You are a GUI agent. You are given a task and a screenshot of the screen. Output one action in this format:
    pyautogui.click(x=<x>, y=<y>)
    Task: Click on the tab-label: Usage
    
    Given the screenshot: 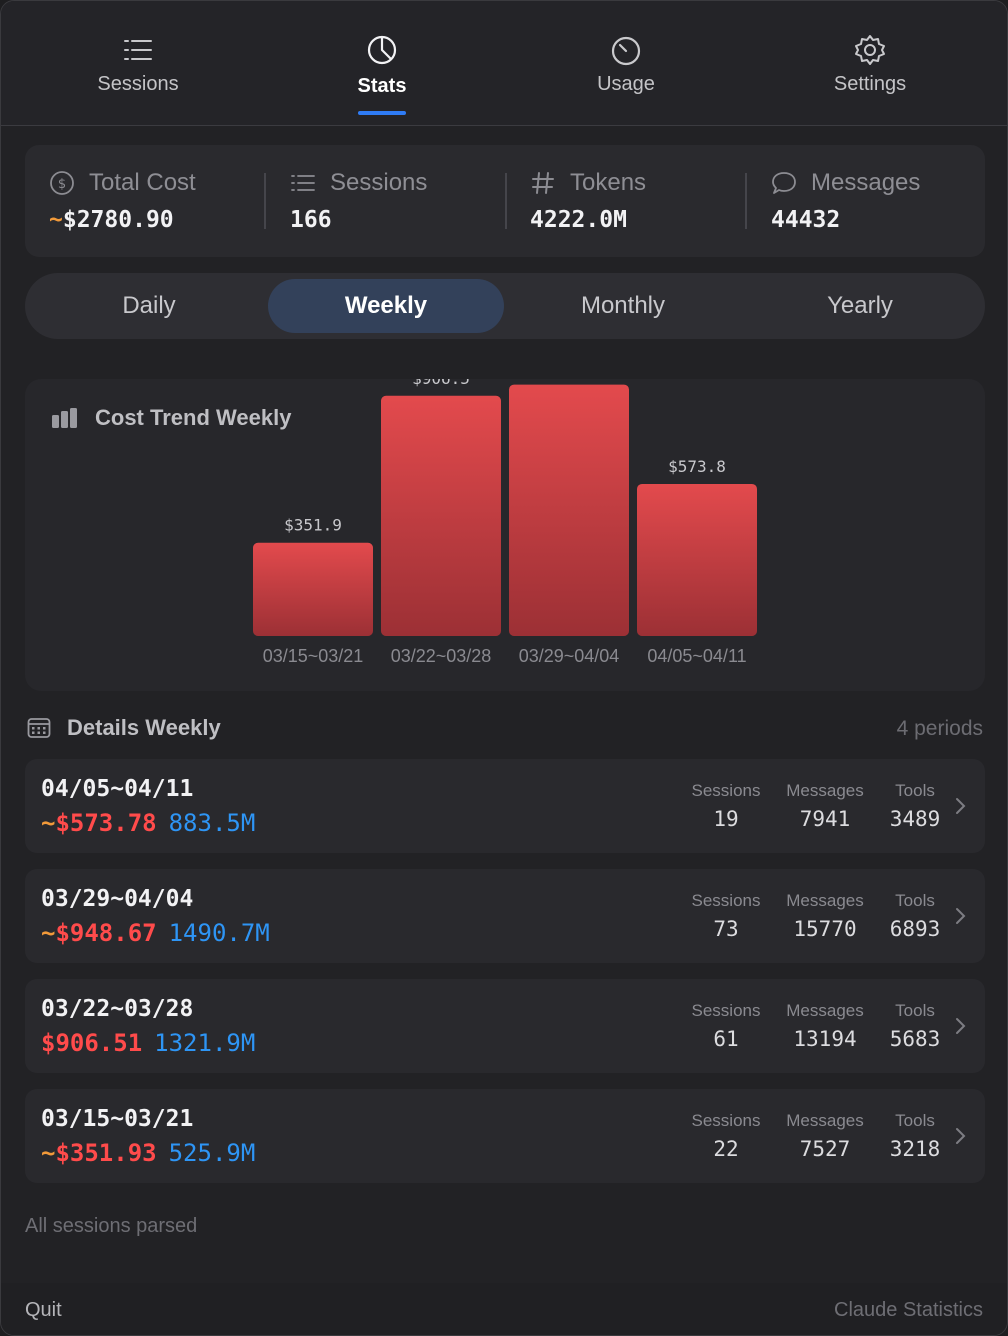 What is the action you would take?
    pyautogui.click(x=626, y=84)
    